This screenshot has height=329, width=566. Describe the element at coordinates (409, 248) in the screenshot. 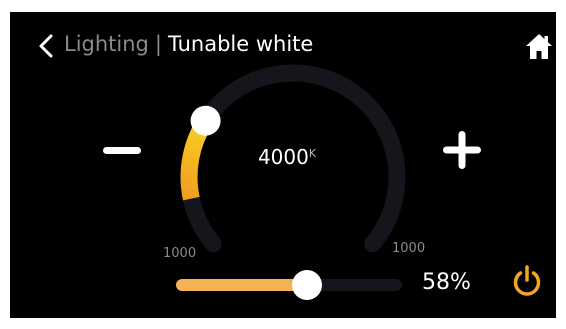

I see `dial-max-label: 1000` at that location.